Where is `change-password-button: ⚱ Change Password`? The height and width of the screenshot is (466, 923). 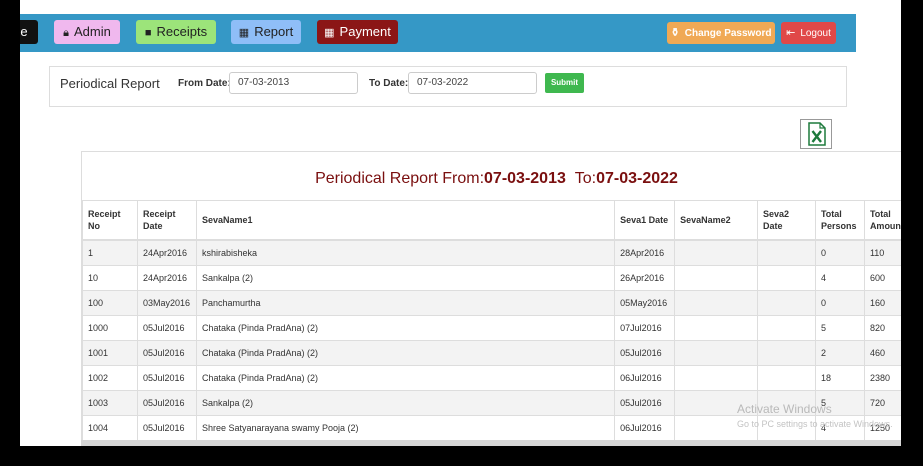
change-password-button: ⚱ Change Password is located at coordinates (721, 33).